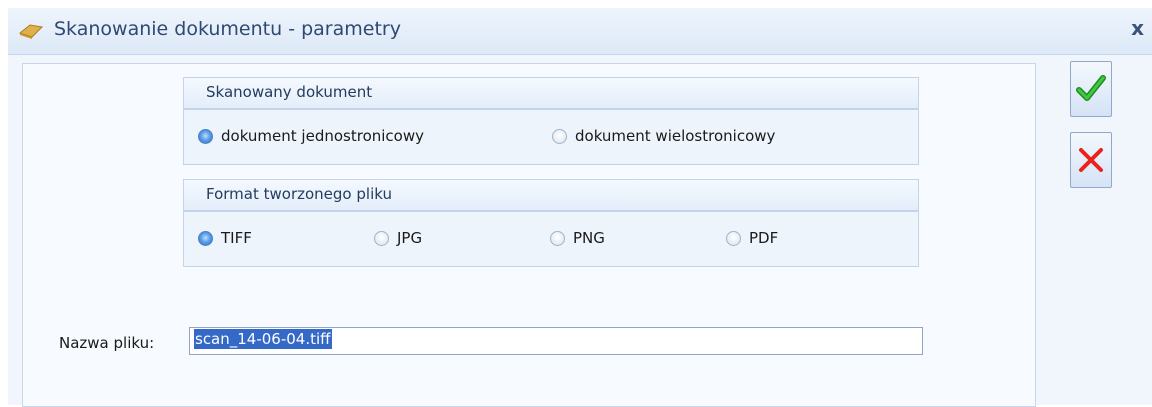  What do you see at coordinates (556, 341) in the screenshot?
I see `file-name-input: scan_14-06-04.tiff` at bounding box center [556, 341].